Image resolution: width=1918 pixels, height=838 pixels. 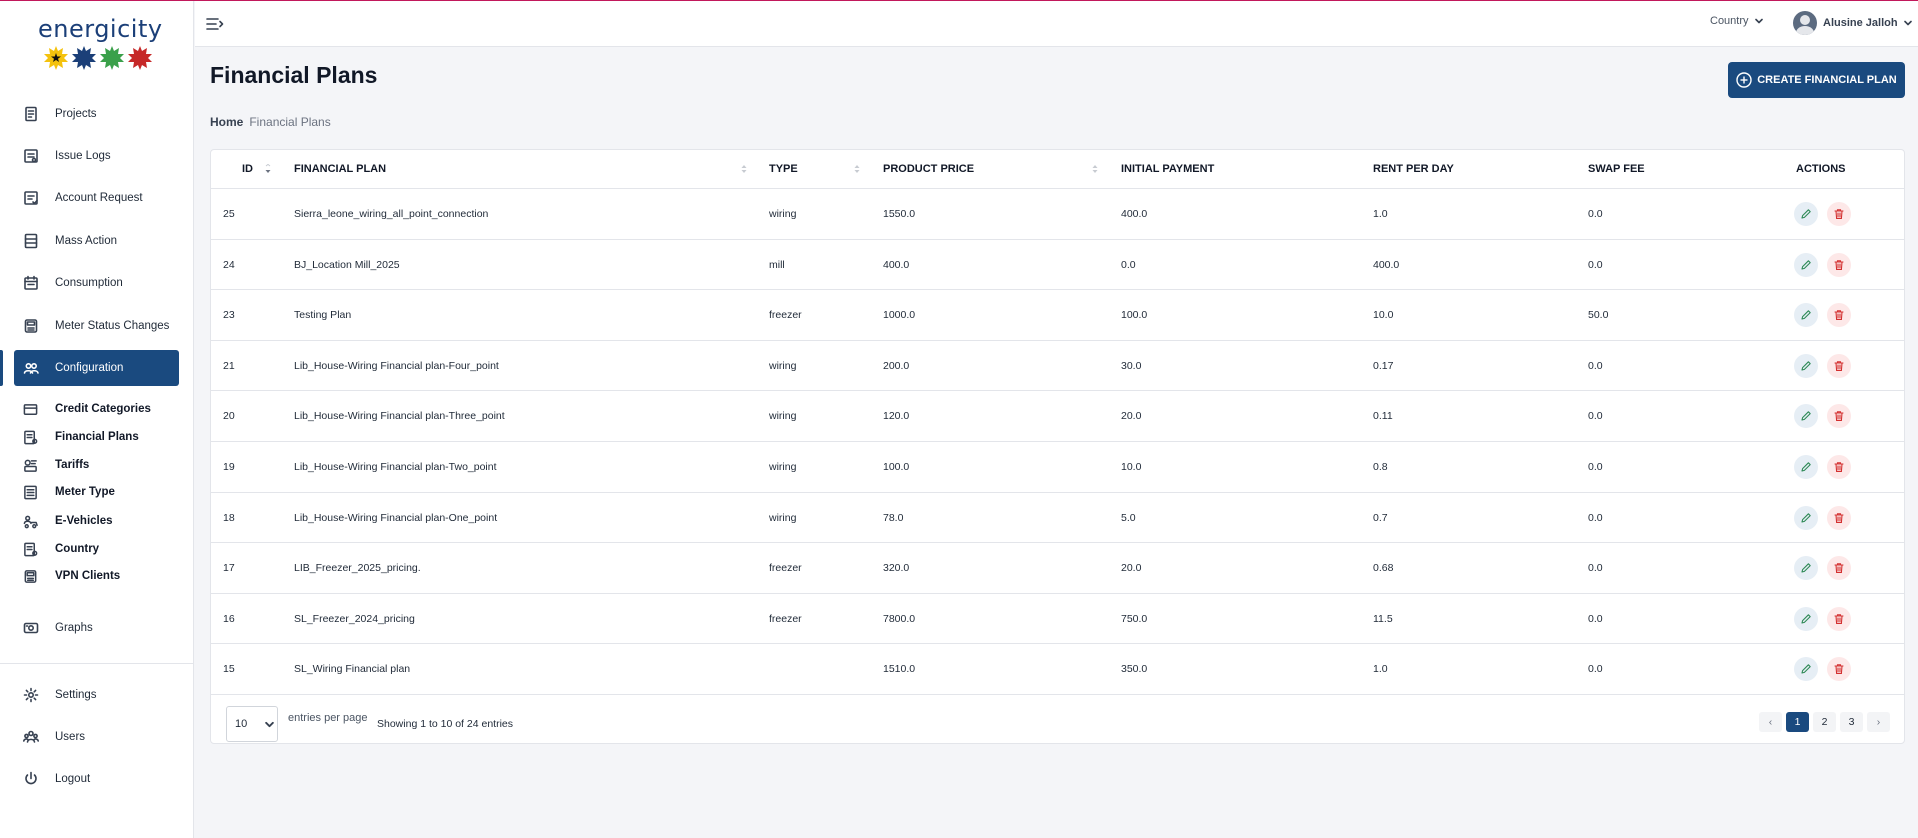 What do you see at coordinates (340, 169) in the screenshot?
I see `column-header-financial-plan: FINANCIAL PLAN` at bounding box center [340, 169].